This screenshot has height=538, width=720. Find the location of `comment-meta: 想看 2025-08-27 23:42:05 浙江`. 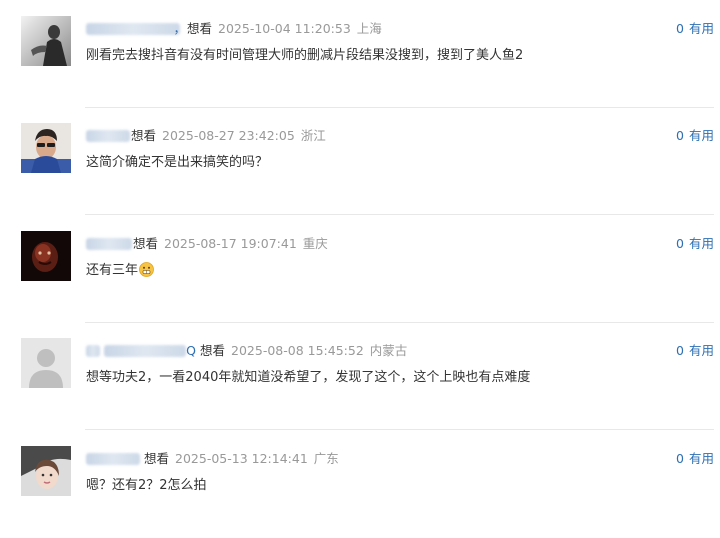

comment-meta: 想看 2025-08-27 23:42:05 浙江 is located at coordinates (206, 136).